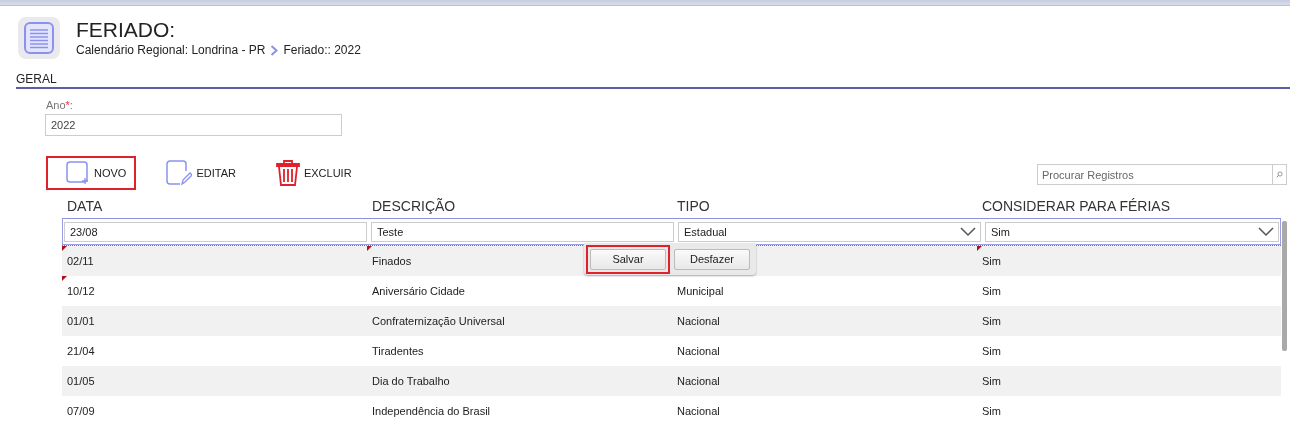  I want to click on search-field: Procurar Registros, so click(1155, 174).